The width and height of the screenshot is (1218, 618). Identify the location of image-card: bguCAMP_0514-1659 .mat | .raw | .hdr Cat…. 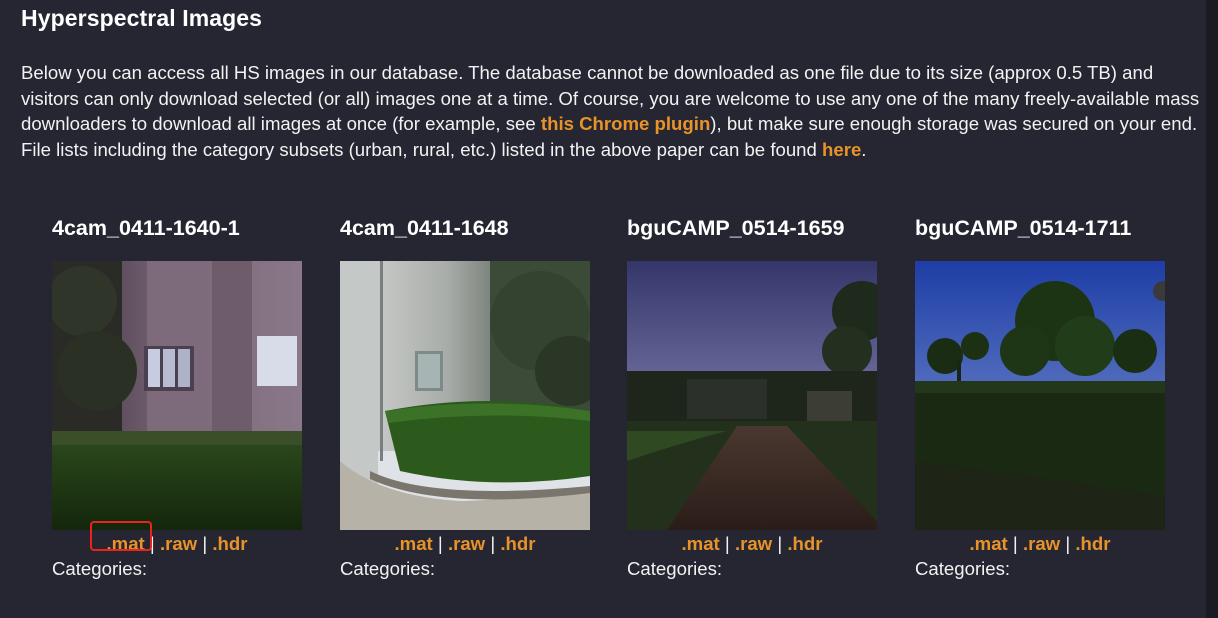
(755, 396).